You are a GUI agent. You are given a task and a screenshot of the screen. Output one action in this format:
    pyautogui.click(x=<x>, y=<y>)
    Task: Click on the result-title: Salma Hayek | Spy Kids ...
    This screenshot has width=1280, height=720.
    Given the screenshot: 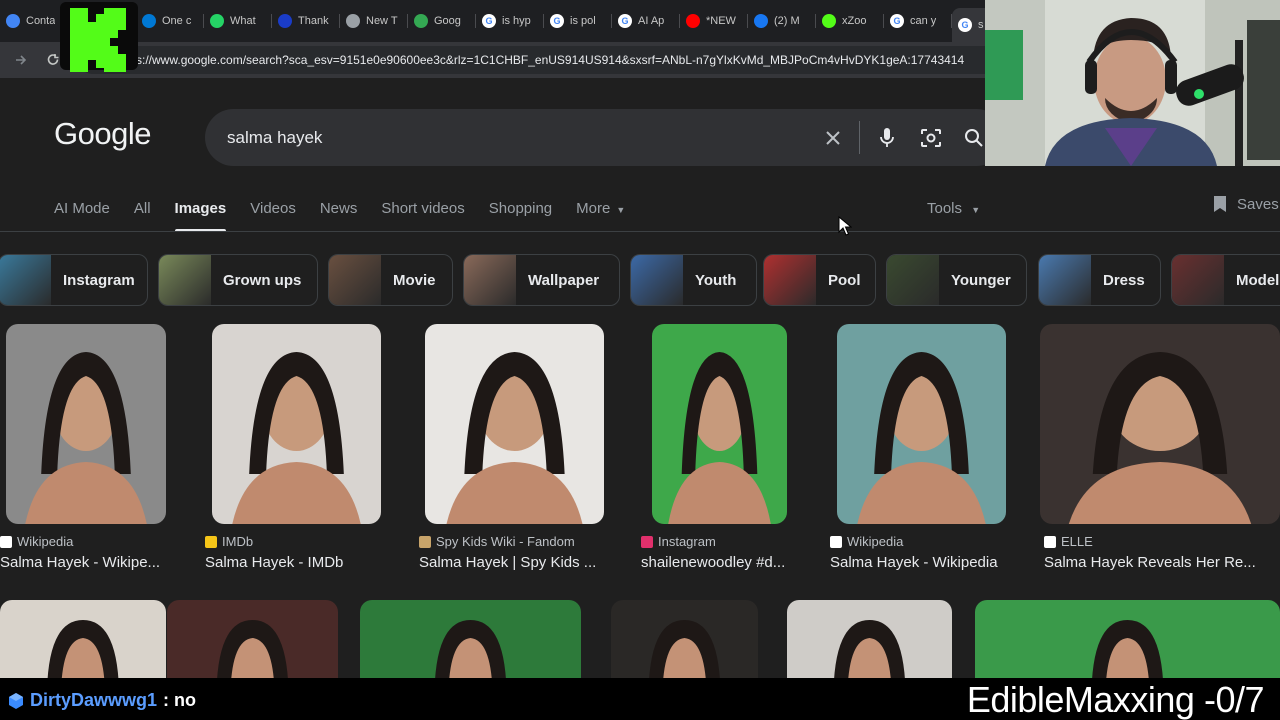 What is the action you would take?
    pyautogui.click(x=507, y=562)
    